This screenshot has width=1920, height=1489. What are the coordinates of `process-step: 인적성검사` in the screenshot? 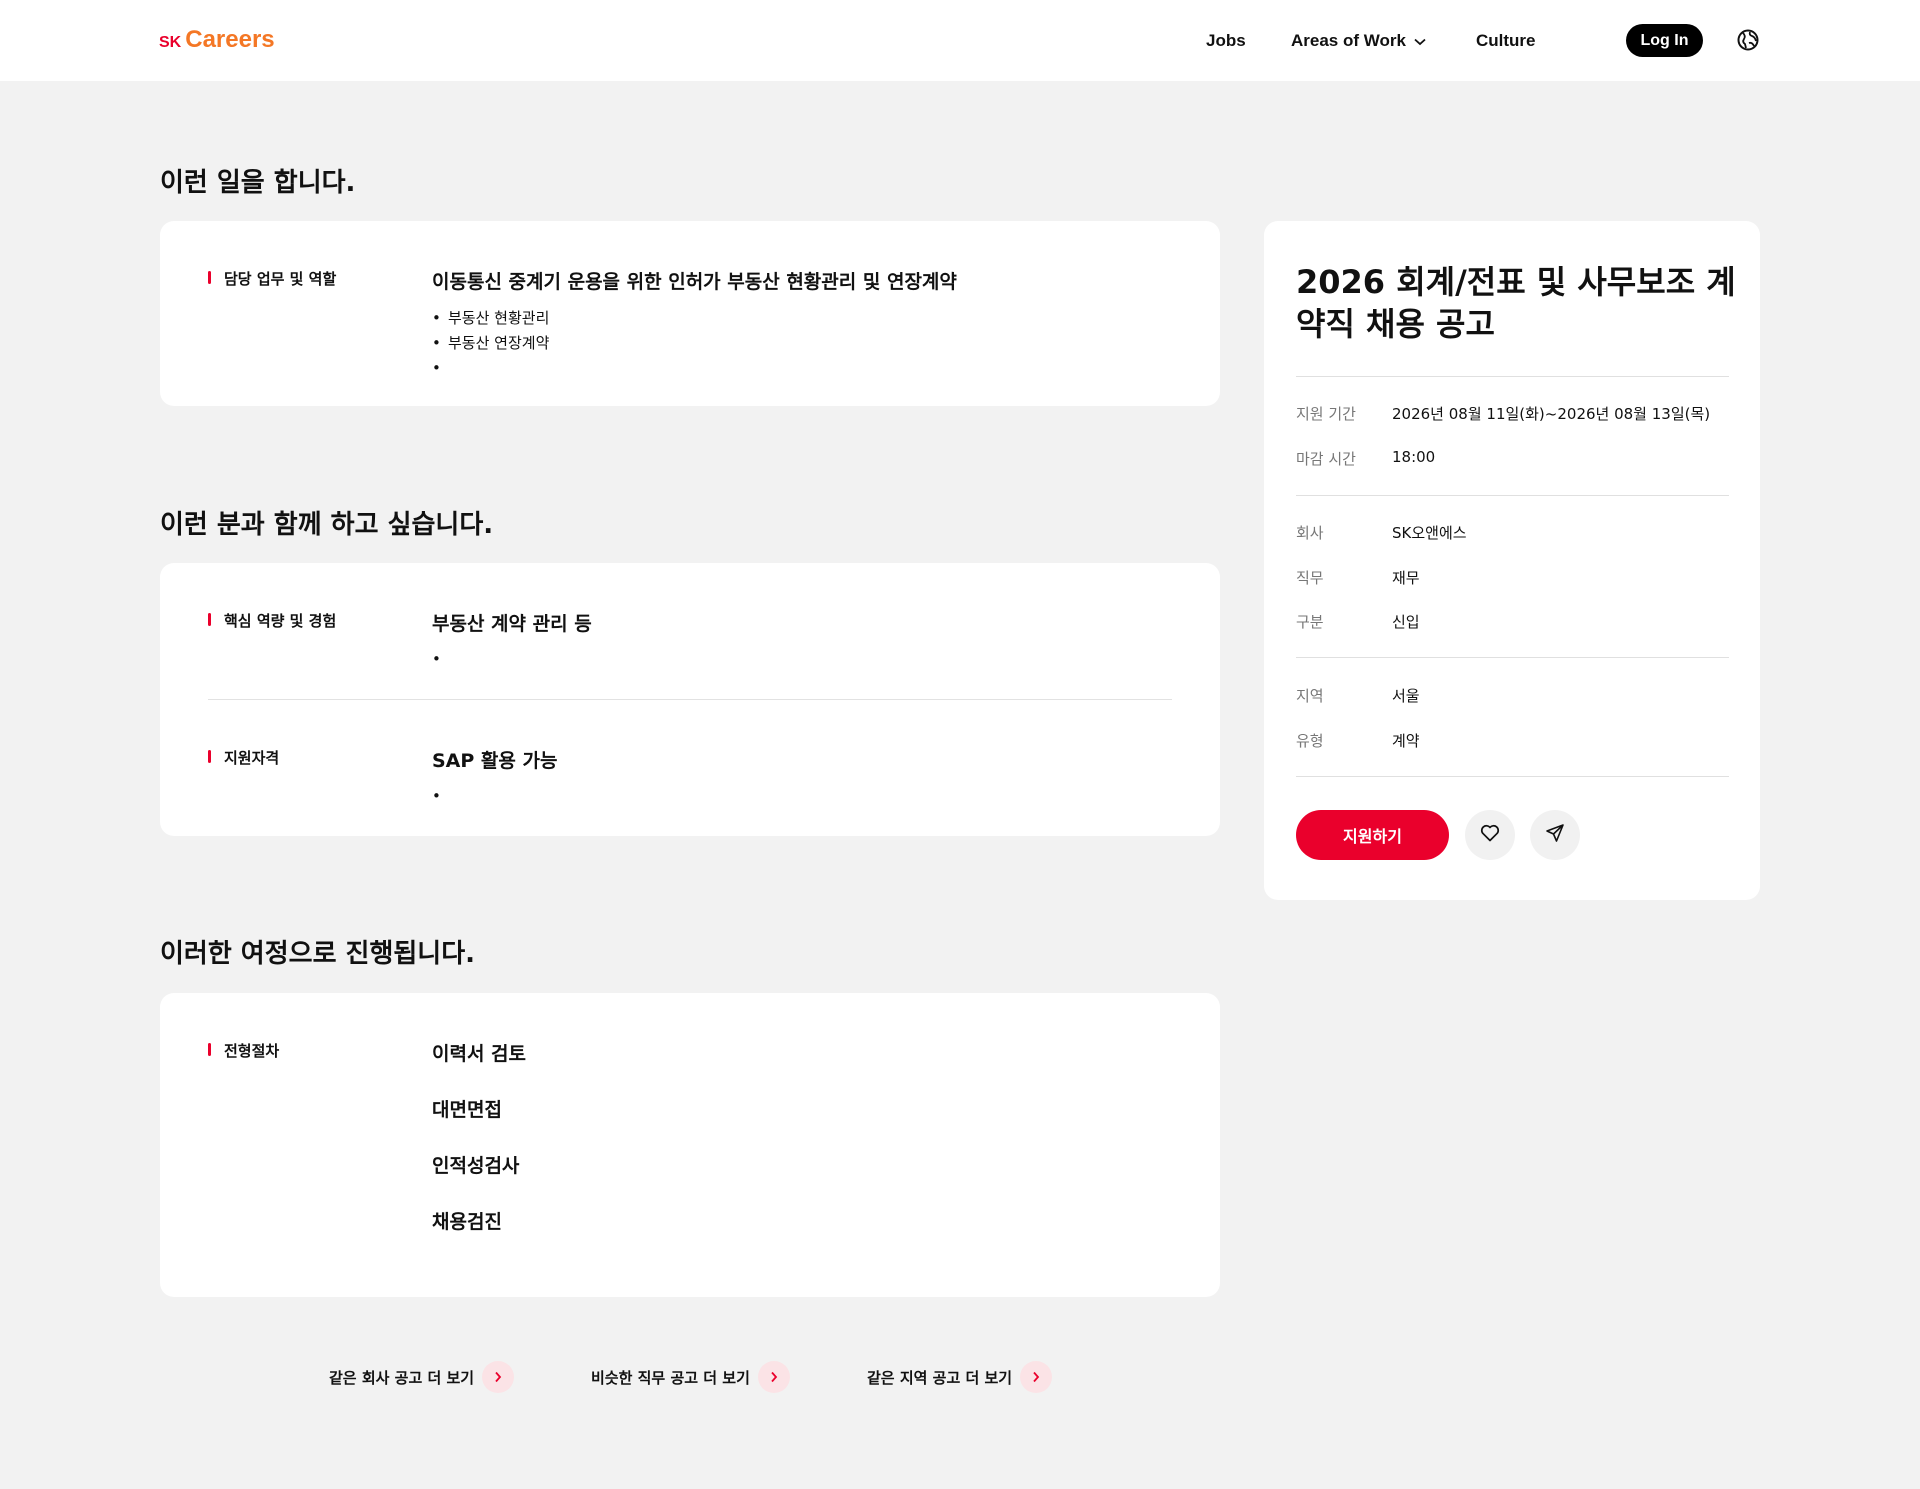 It's located at (476, 1166).